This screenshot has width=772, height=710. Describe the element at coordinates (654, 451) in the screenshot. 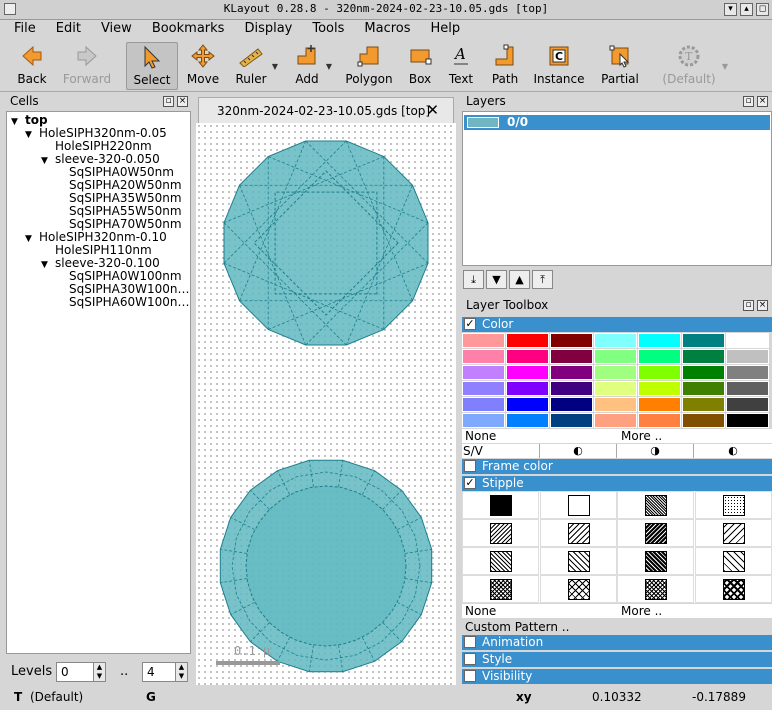

I see `brighter-icon: ◑` at that location.